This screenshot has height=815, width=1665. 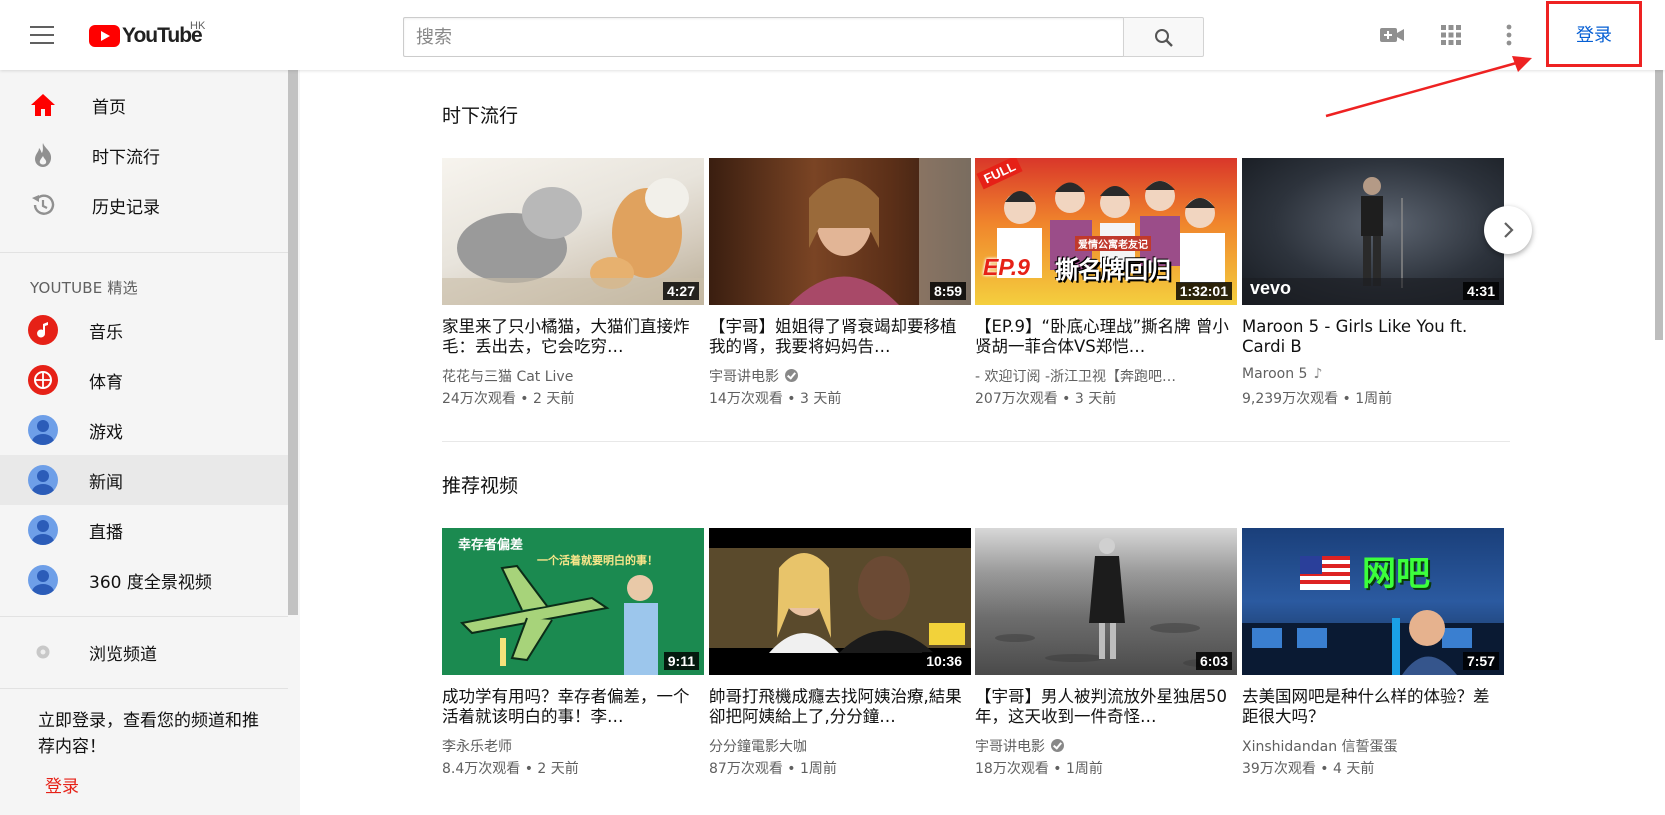 What do you see at coordinates (1113, 243) in the screenshot?
I see `thumbnail-subtitle-text: 爱情公寓老友记` at bounding box center [1113, 243].